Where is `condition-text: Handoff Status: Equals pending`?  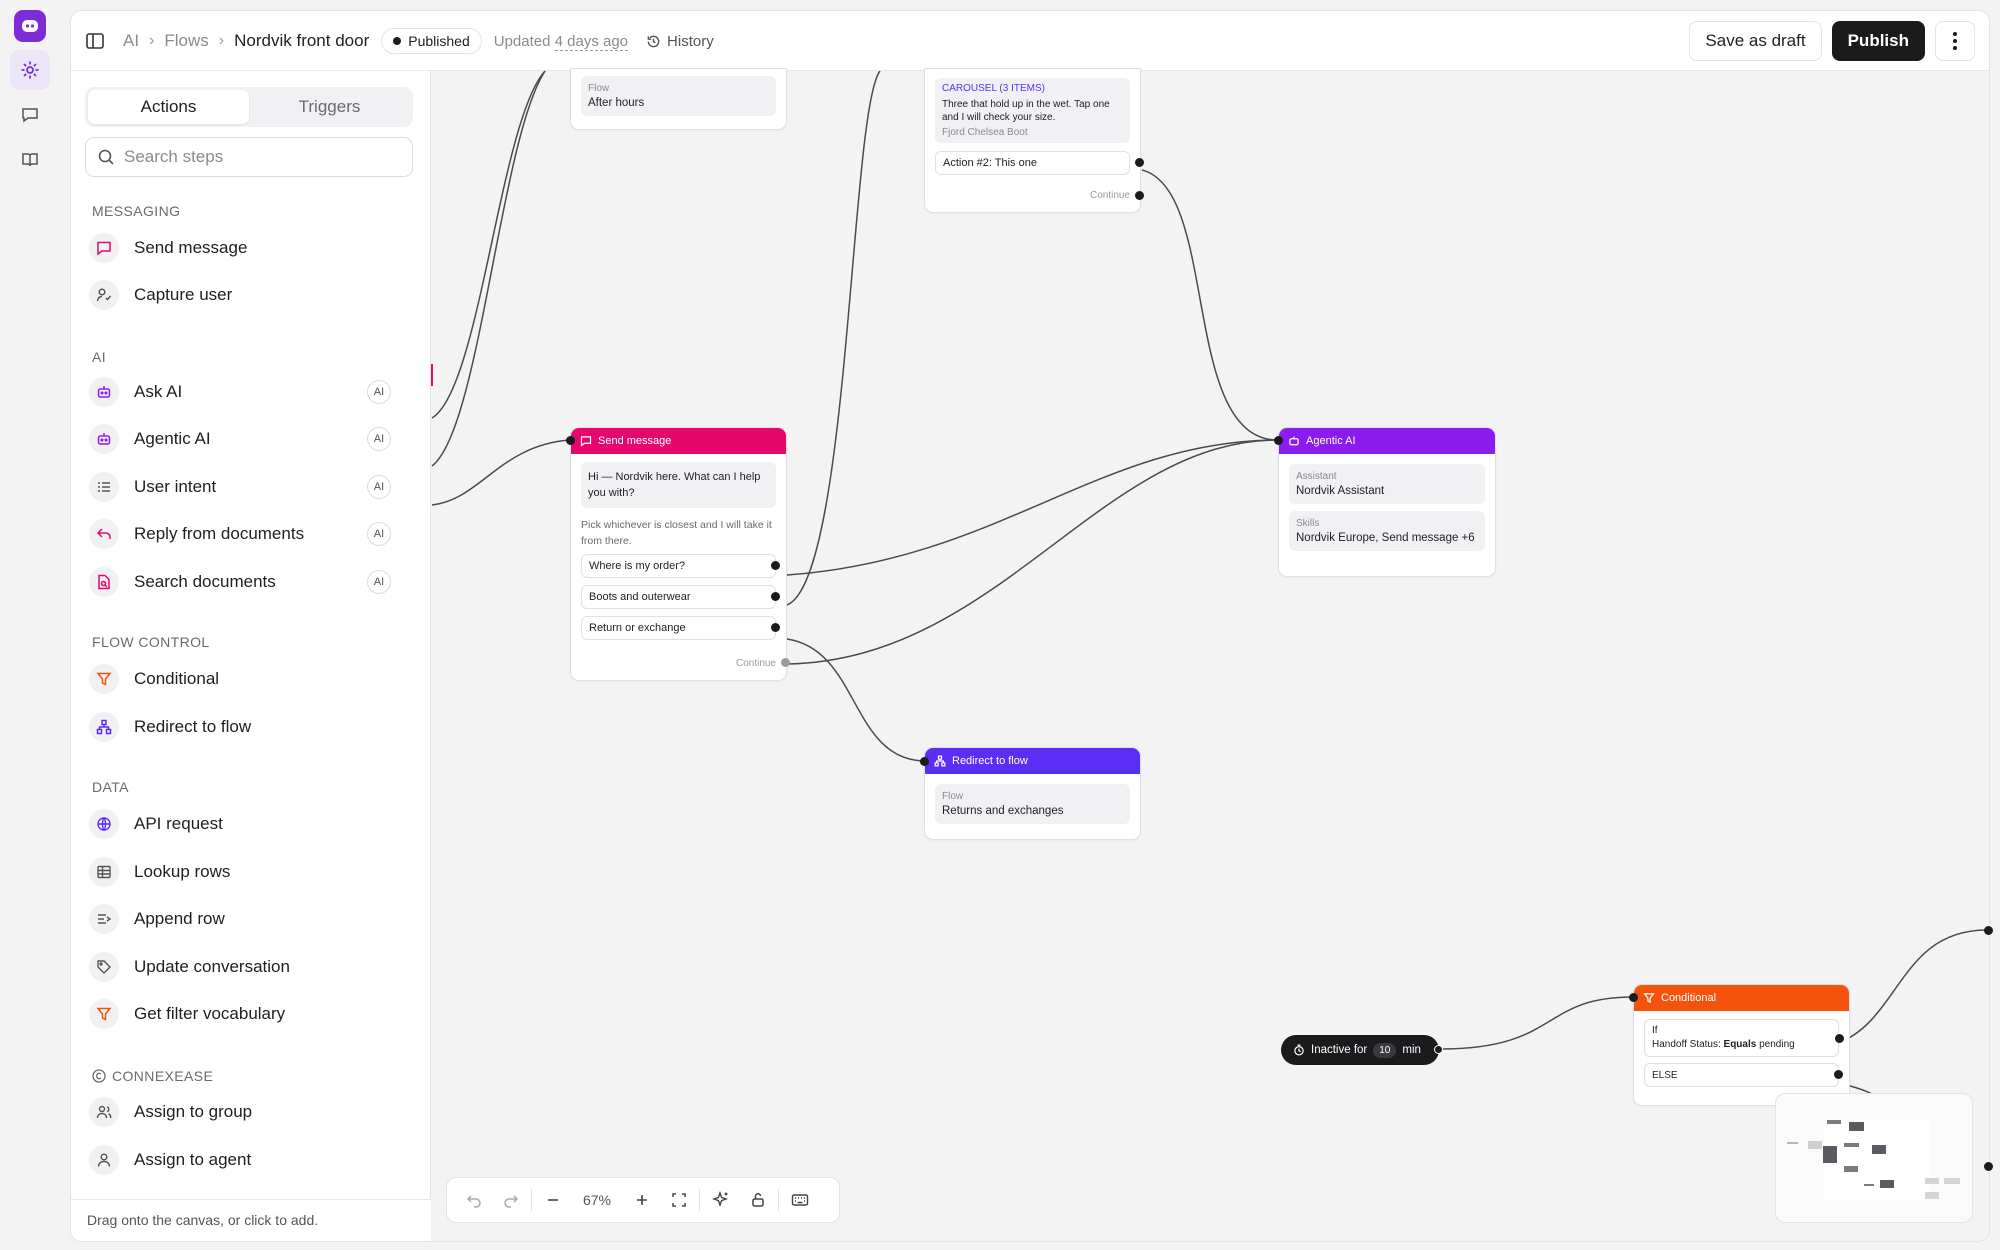
condition-text: Handoff Status: Equals pending is located at coordinates (1741, 1044).